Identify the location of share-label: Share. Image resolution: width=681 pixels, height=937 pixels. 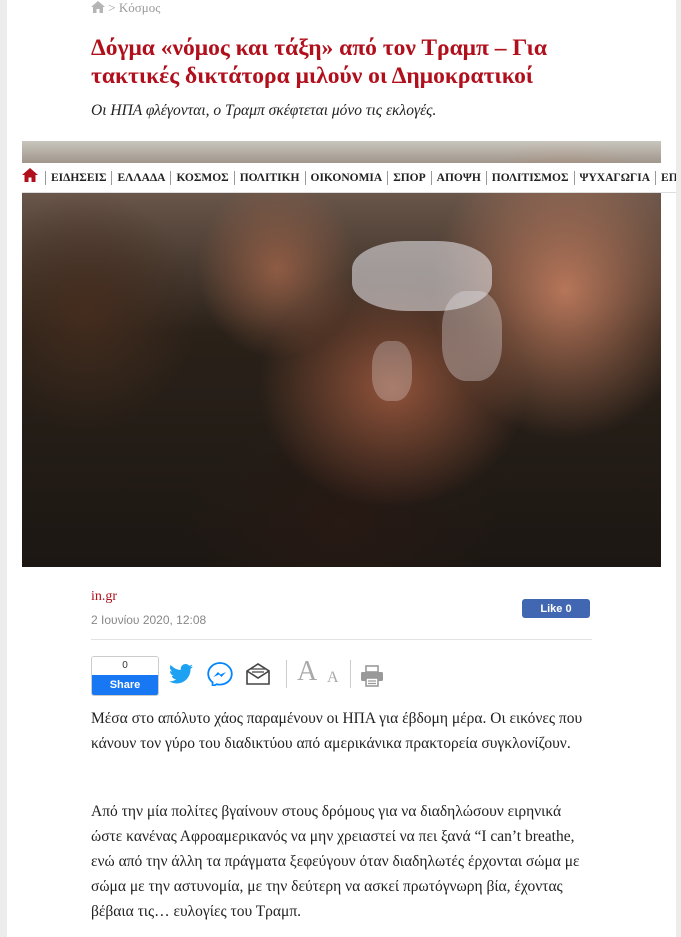
(125, 685).